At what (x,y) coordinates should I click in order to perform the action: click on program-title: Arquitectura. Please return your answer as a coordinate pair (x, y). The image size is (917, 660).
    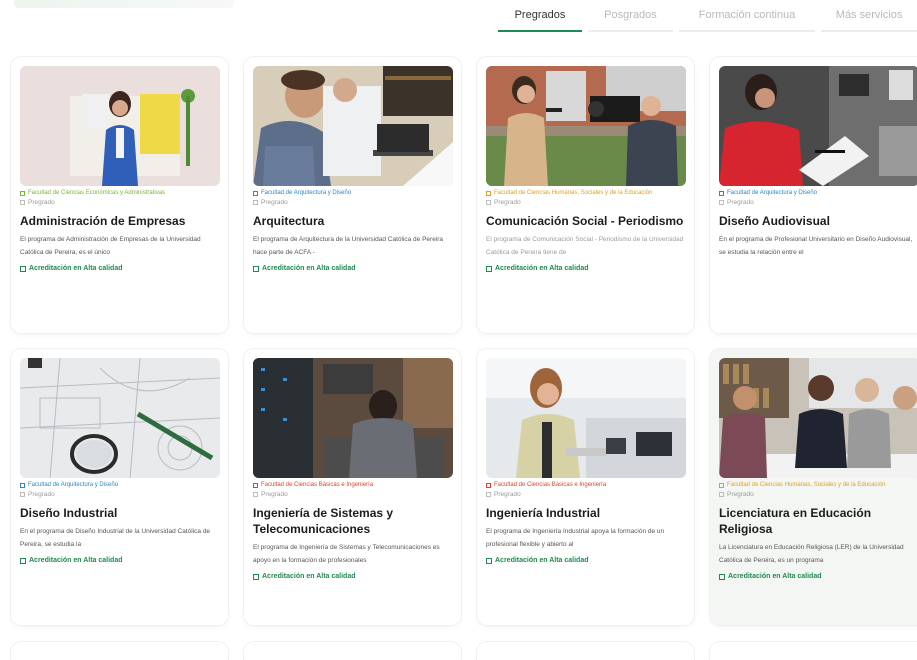
    Looking at the image, I should click on (352, 221).